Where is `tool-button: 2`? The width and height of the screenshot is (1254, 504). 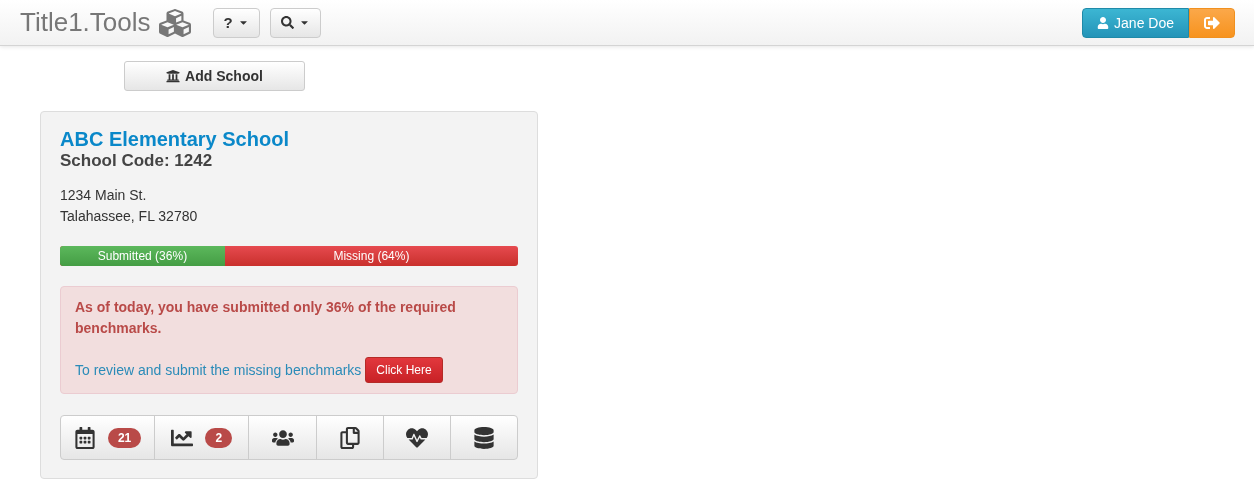
tool-button: 2 is located at coordinates (202, 437).